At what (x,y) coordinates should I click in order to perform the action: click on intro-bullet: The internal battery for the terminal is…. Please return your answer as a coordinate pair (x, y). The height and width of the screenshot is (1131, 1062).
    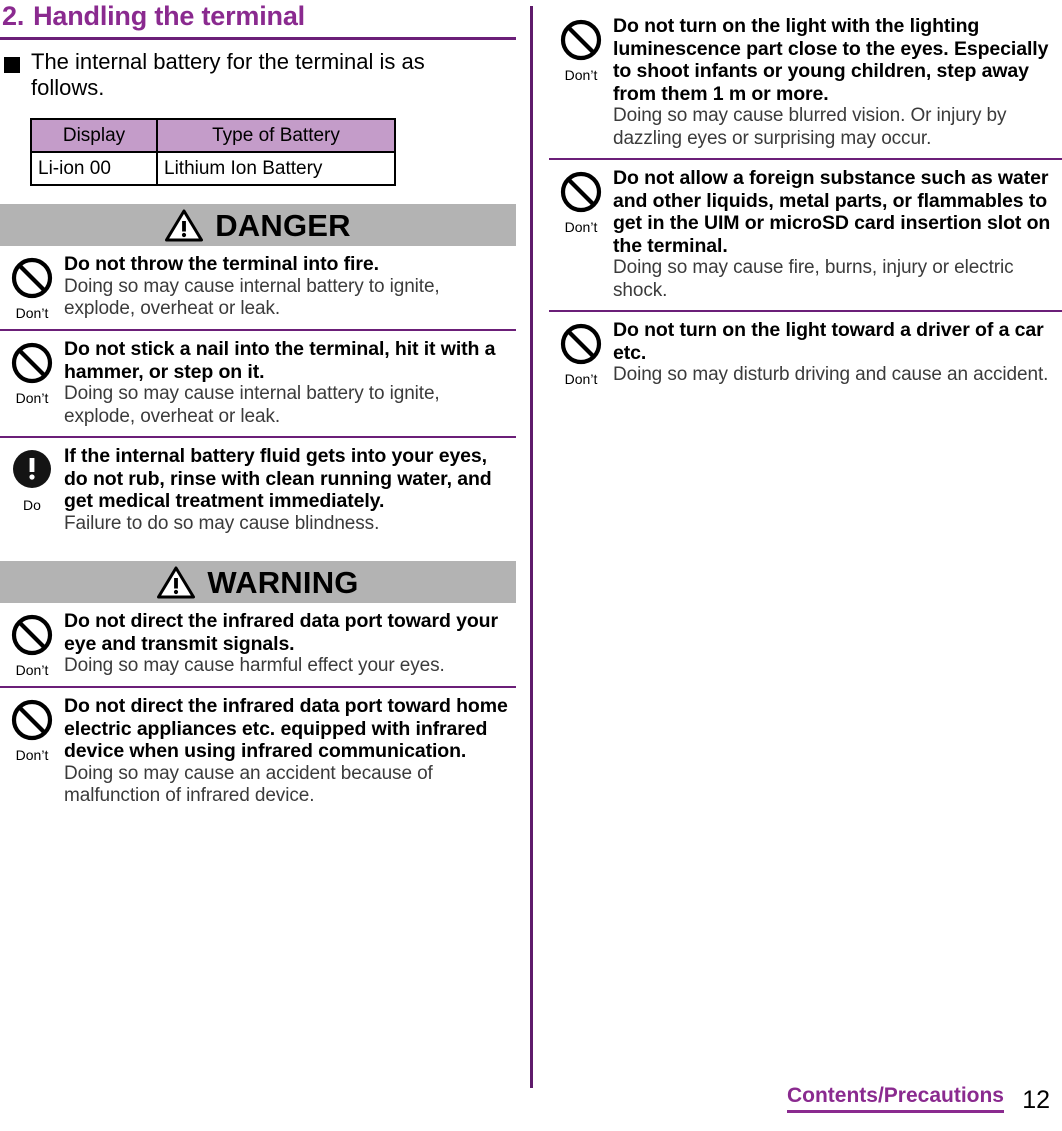
    Looking at the image, I should click on (258, 75).